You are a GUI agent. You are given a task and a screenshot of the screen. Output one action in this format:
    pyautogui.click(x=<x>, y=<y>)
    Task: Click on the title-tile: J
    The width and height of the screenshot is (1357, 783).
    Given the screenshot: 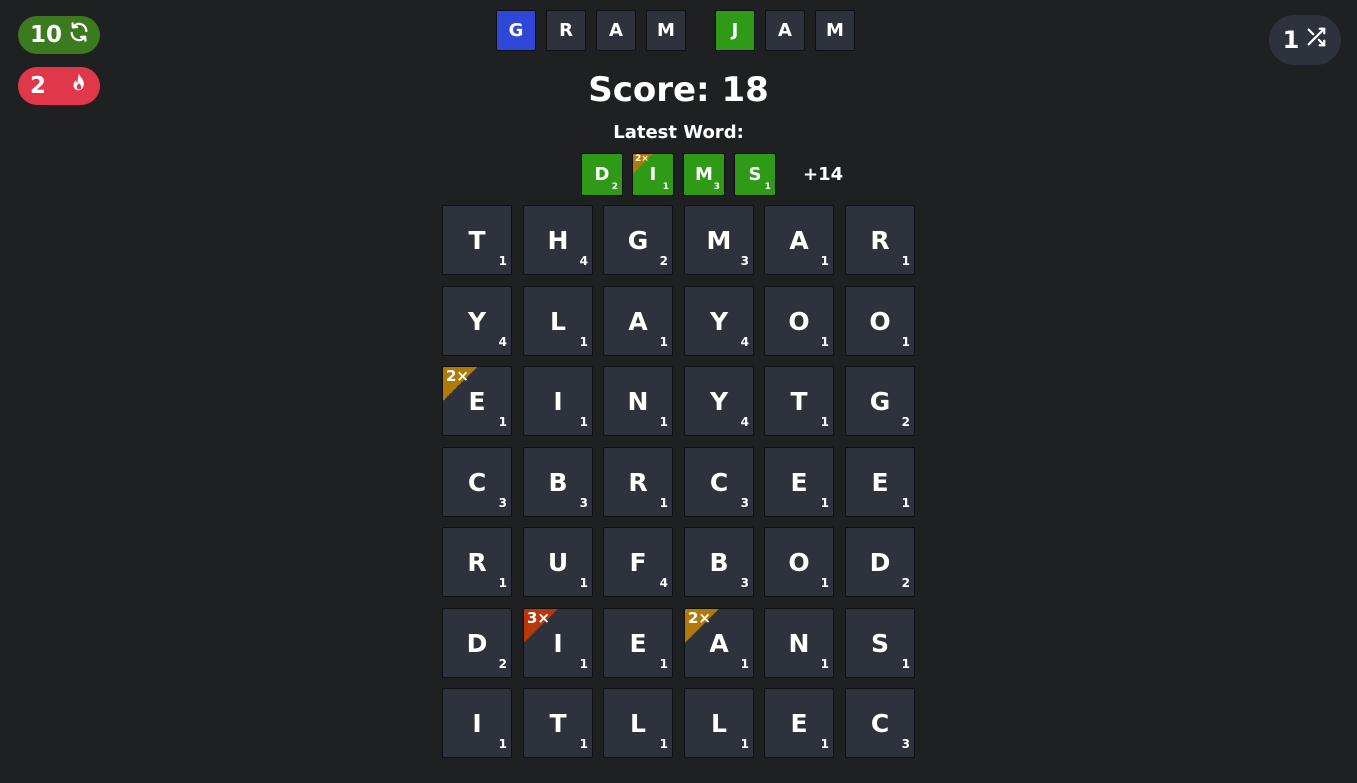 What is the action you would take?
    pyautogui.click(x=735, y=30)
    